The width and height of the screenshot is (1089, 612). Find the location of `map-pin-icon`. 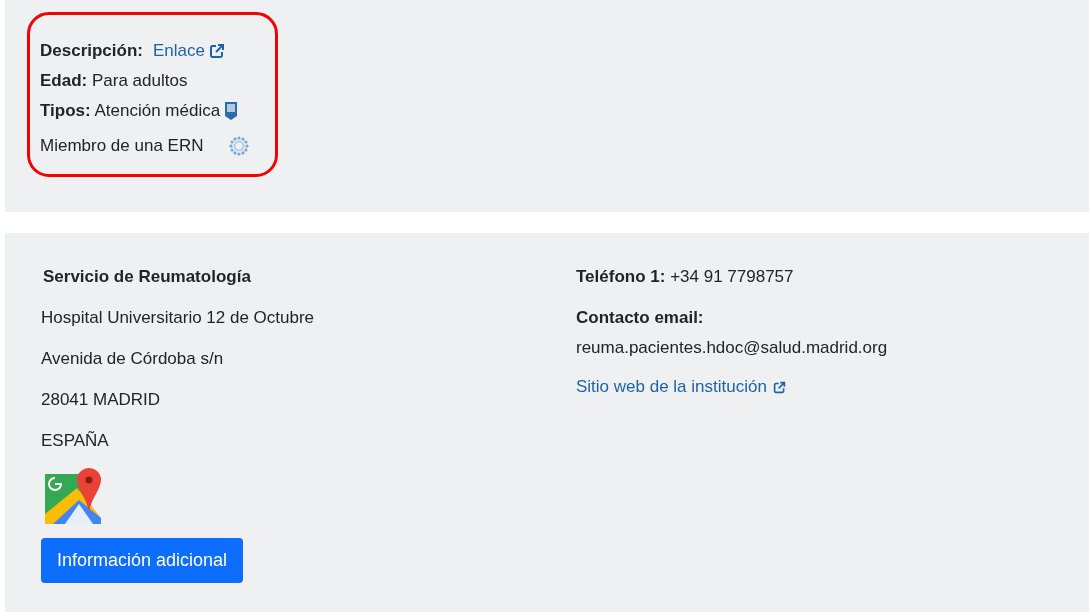

map-pin-icon is located at coordinates (73, 496).